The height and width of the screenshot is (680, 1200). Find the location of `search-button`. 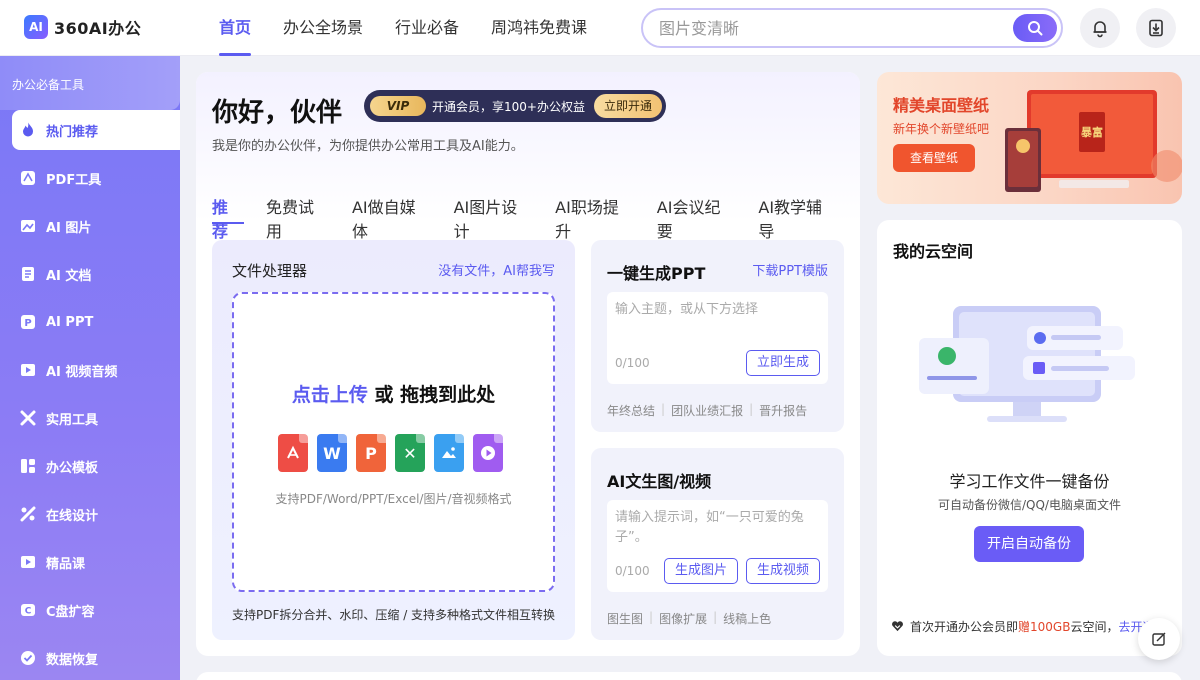

search-button is located at coordinates (1035, 28).